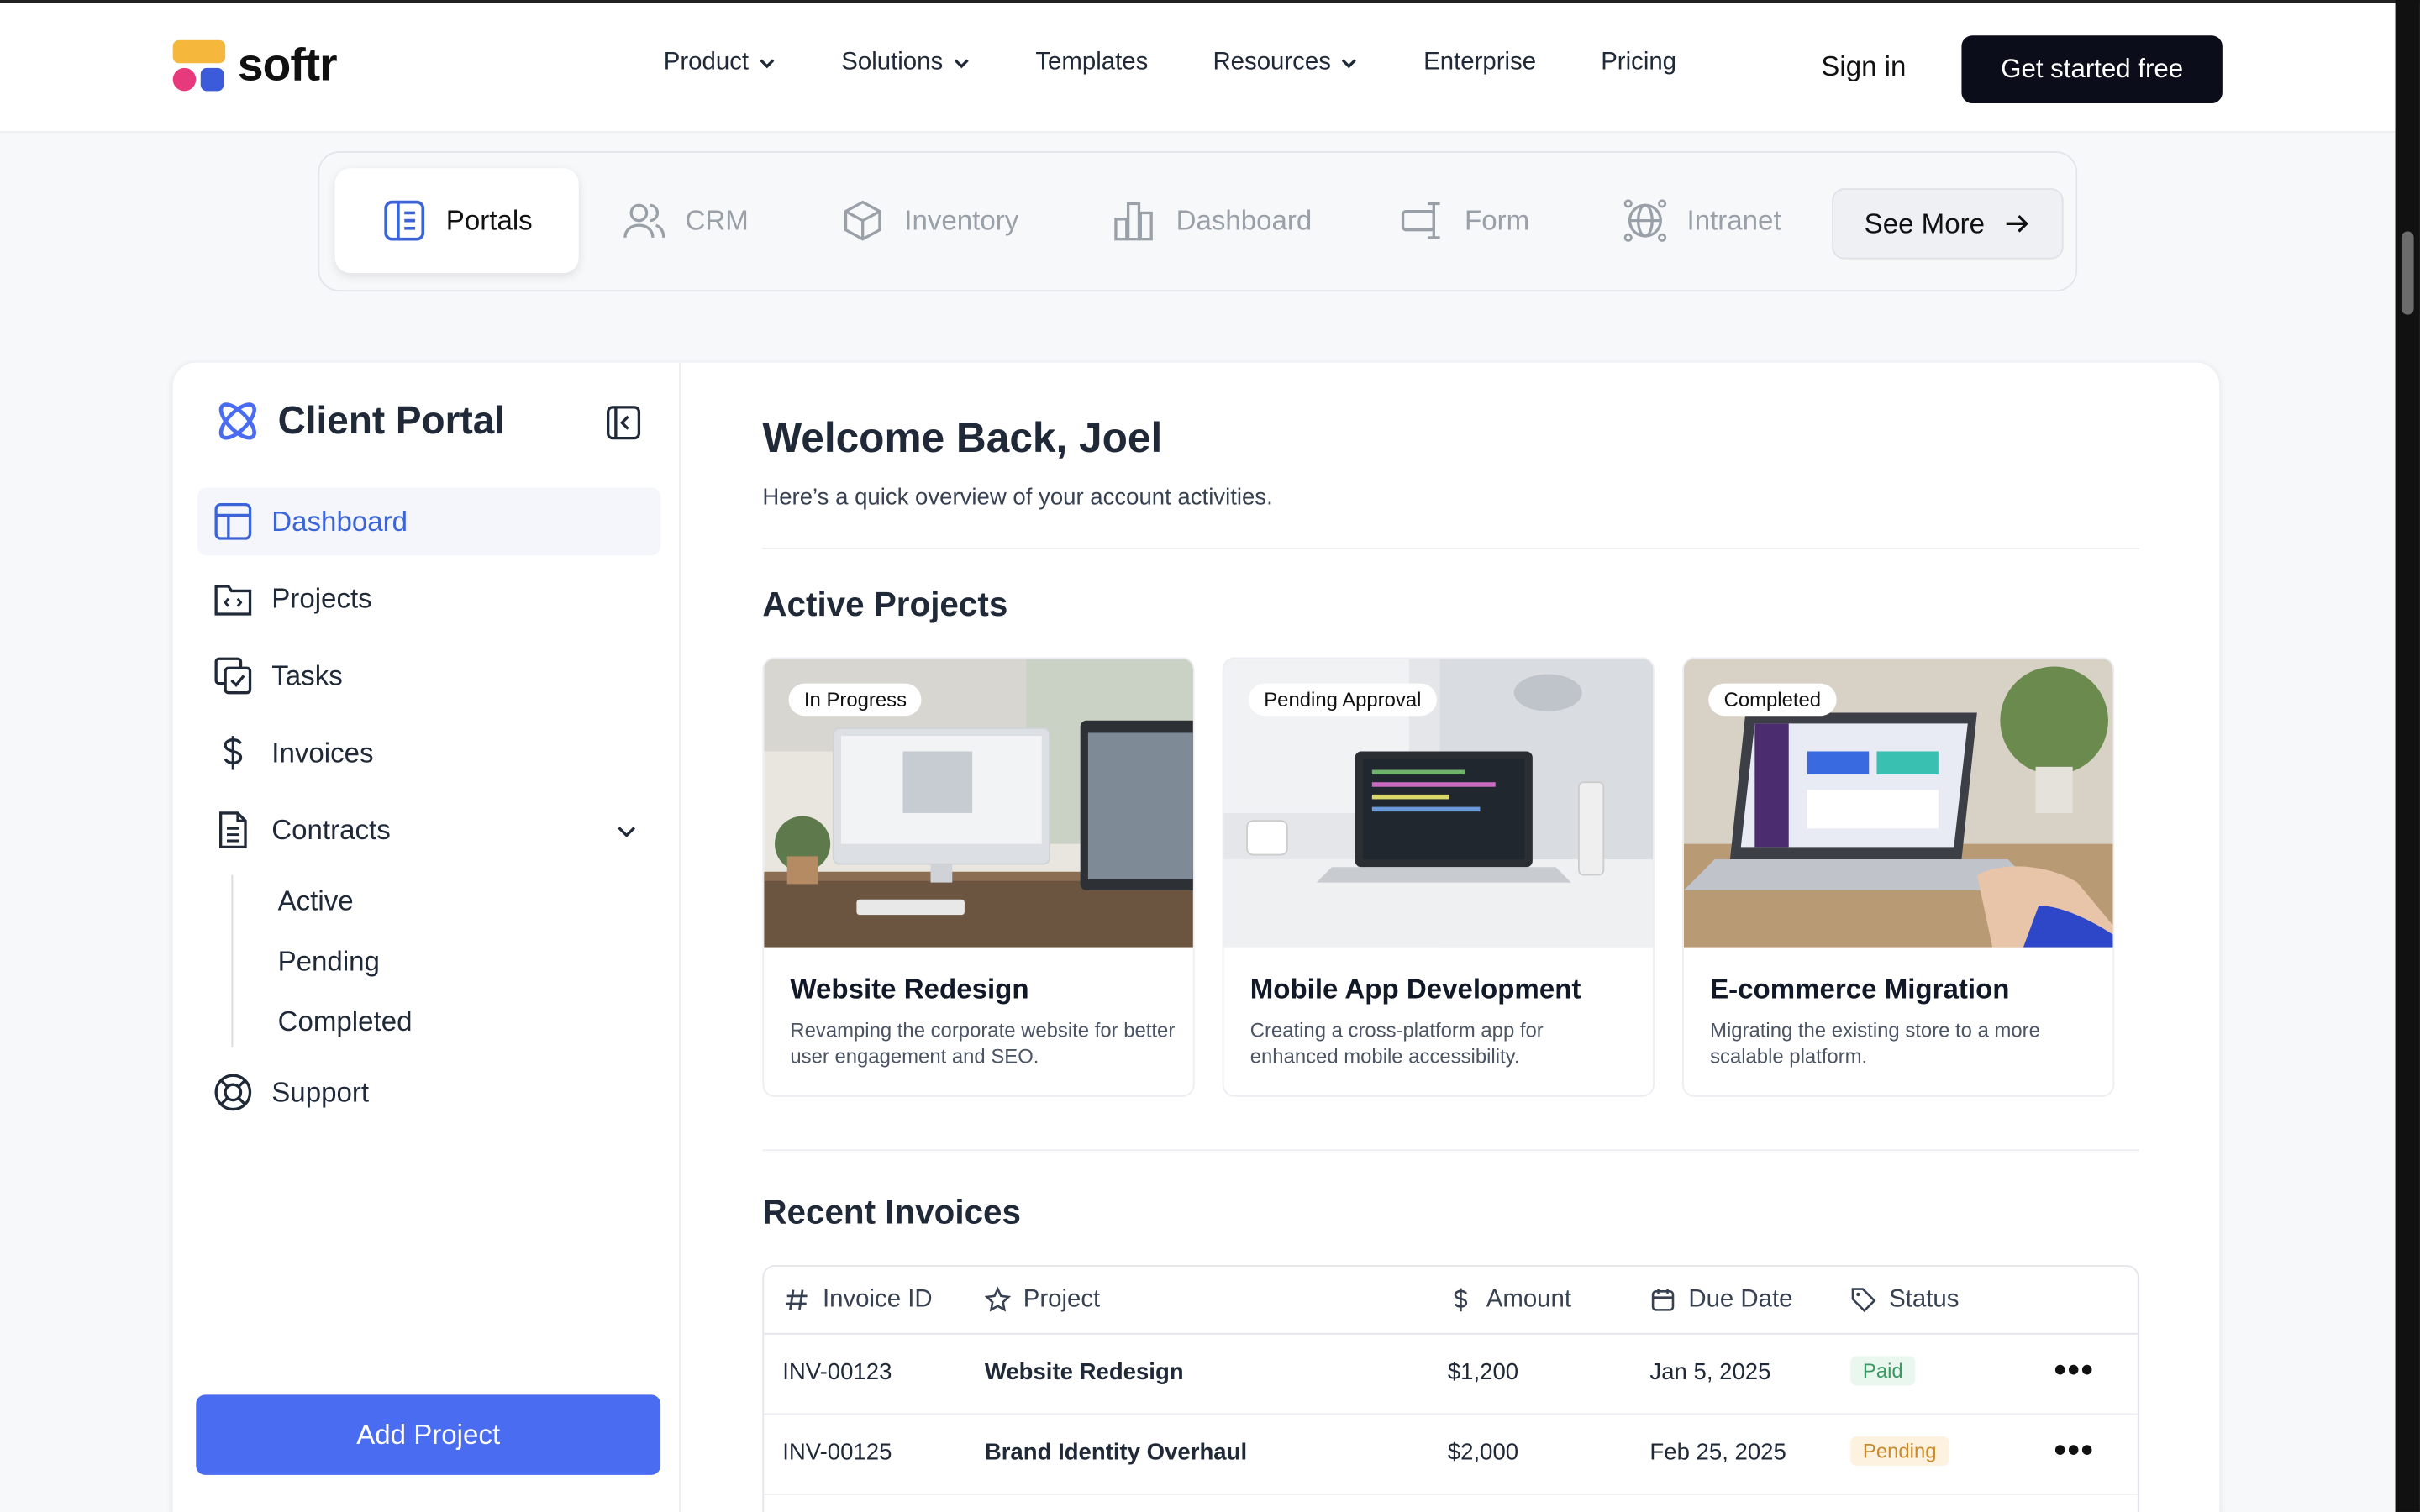  I want to click on tab-inventory: Inventory, so click(929, 220).